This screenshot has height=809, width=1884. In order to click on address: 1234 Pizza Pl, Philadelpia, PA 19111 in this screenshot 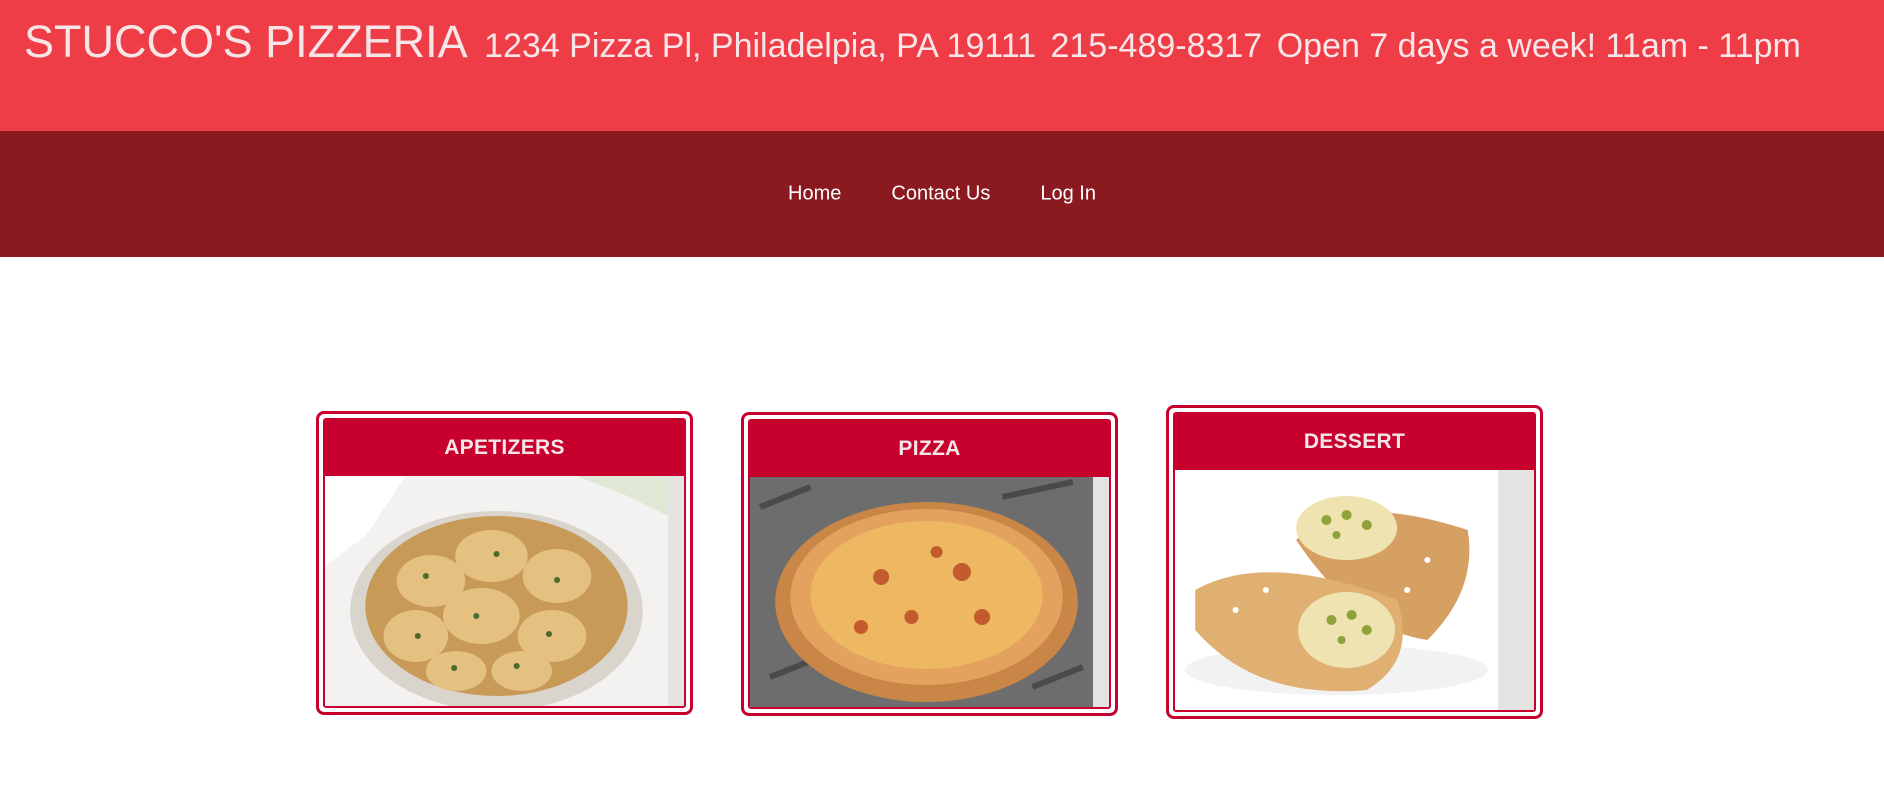, I will do `click(760, 46)`.